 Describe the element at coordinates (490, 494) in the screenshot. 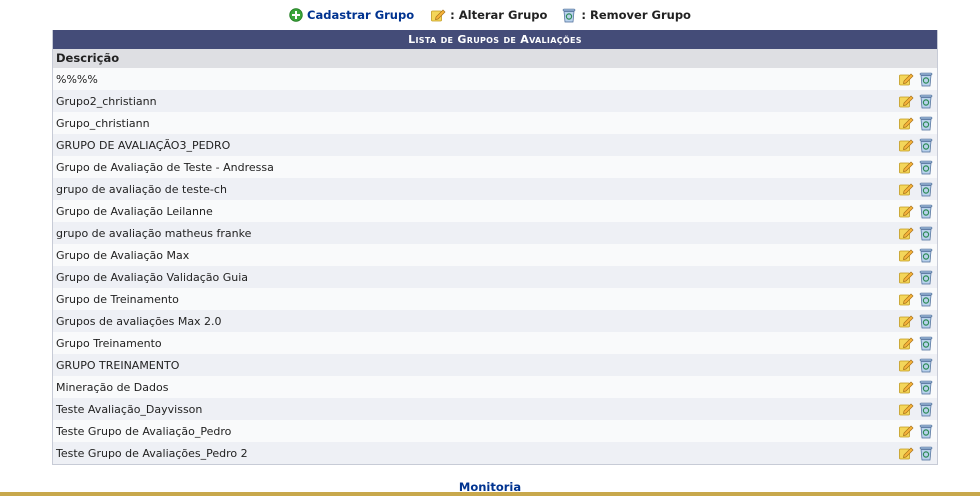

I see `footer-bar` at that location.